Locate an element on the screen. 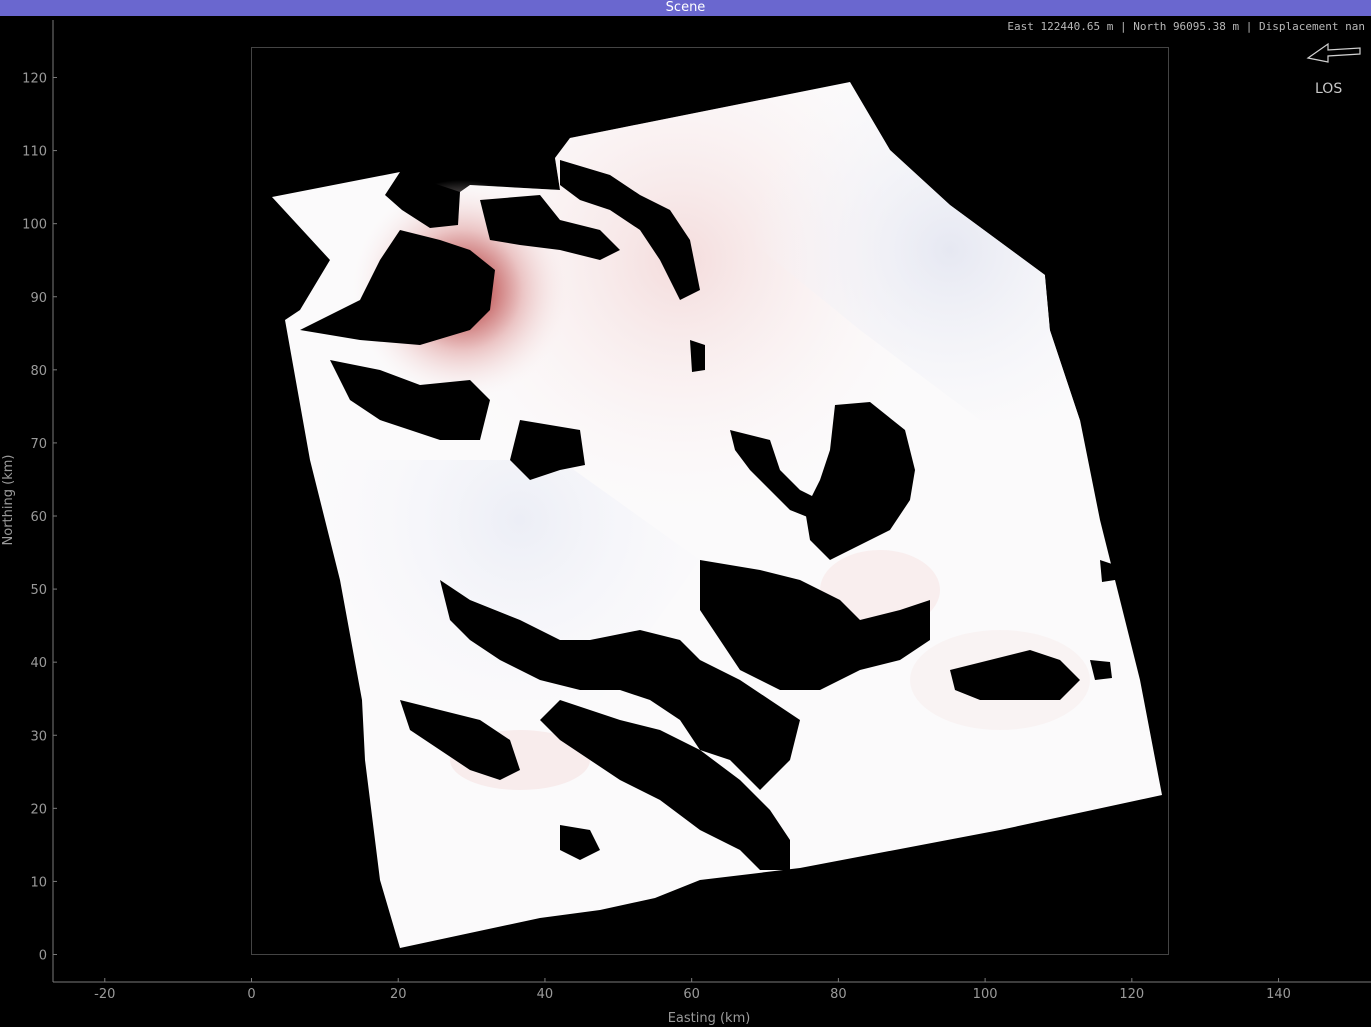 The width and height of the screenshot is (1371, 1027). y-ticks: 0 10 20 30 40 50 60 70 80 90 100 110 120 is located at coordinates (39, 518).